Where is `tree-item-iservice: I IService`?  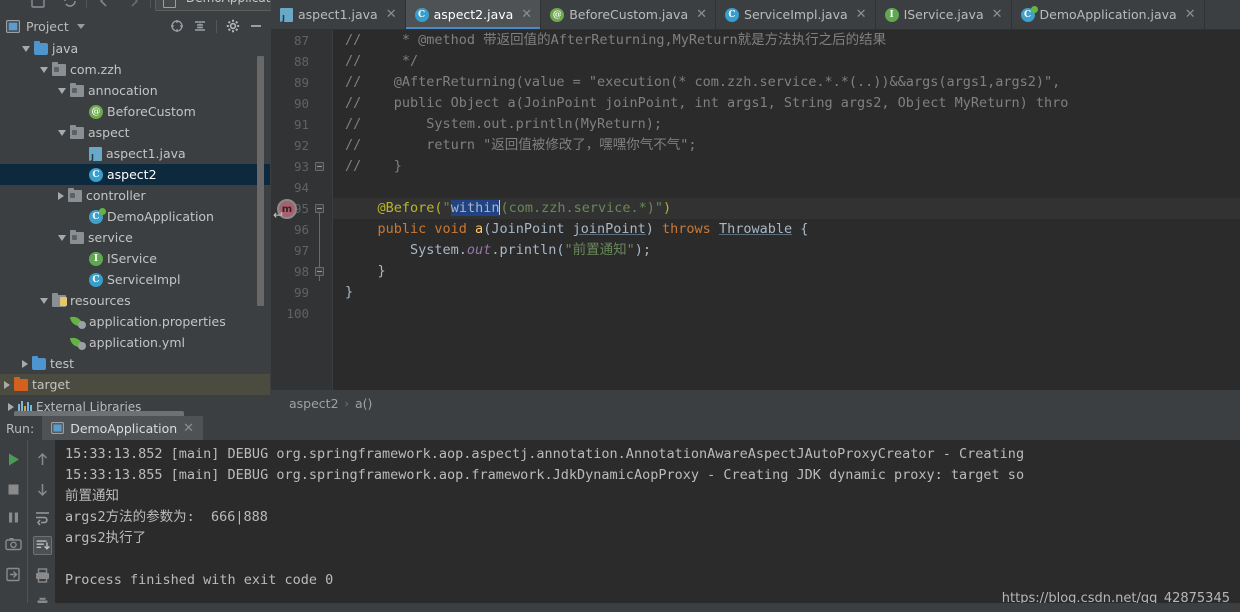
tree-item-iservice: I IService is located at coordinates (135, 258).